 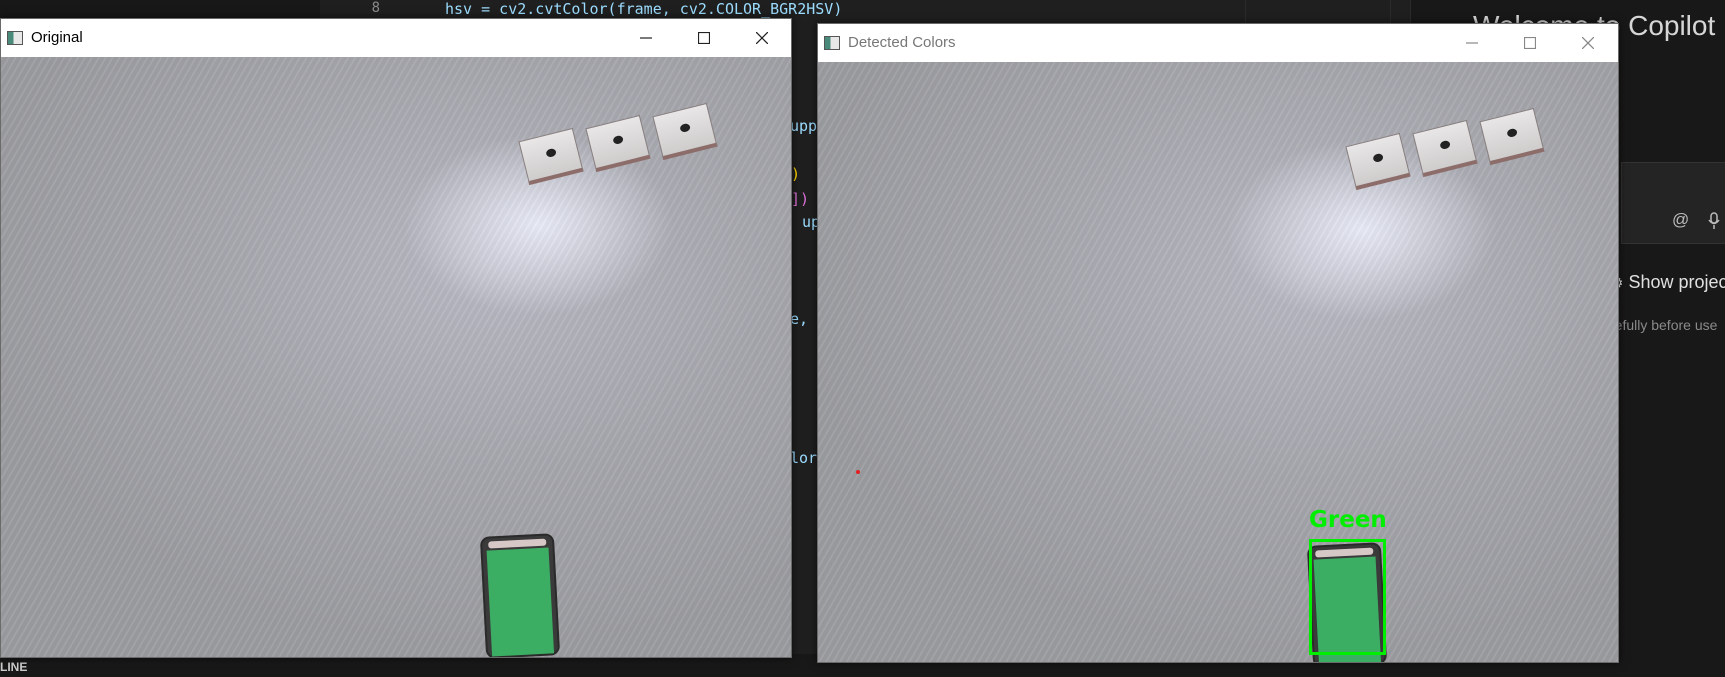 I want to click on window-title: Original, so click(x=57, y=37).